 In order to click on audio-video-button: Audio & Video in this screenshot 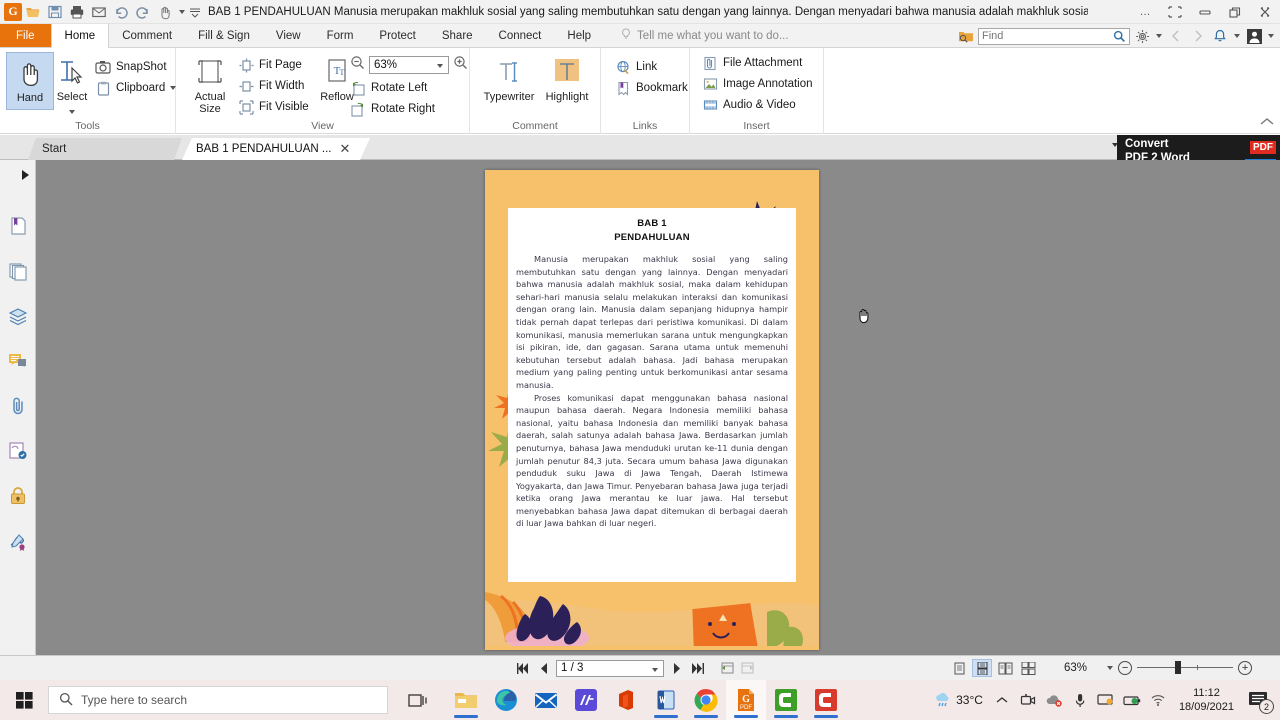, I will do `click(749, 105)`.